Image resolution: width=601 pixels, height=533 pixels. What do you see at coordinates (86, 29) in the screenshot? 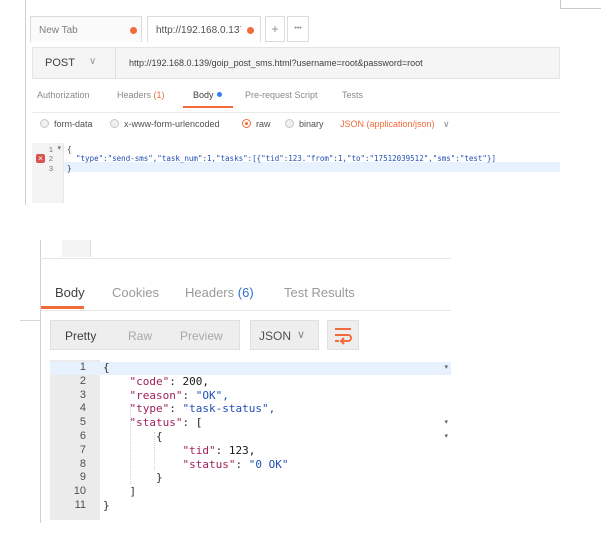
I see `tab-new-tab: New Tab` at bounding box center [86, 29].